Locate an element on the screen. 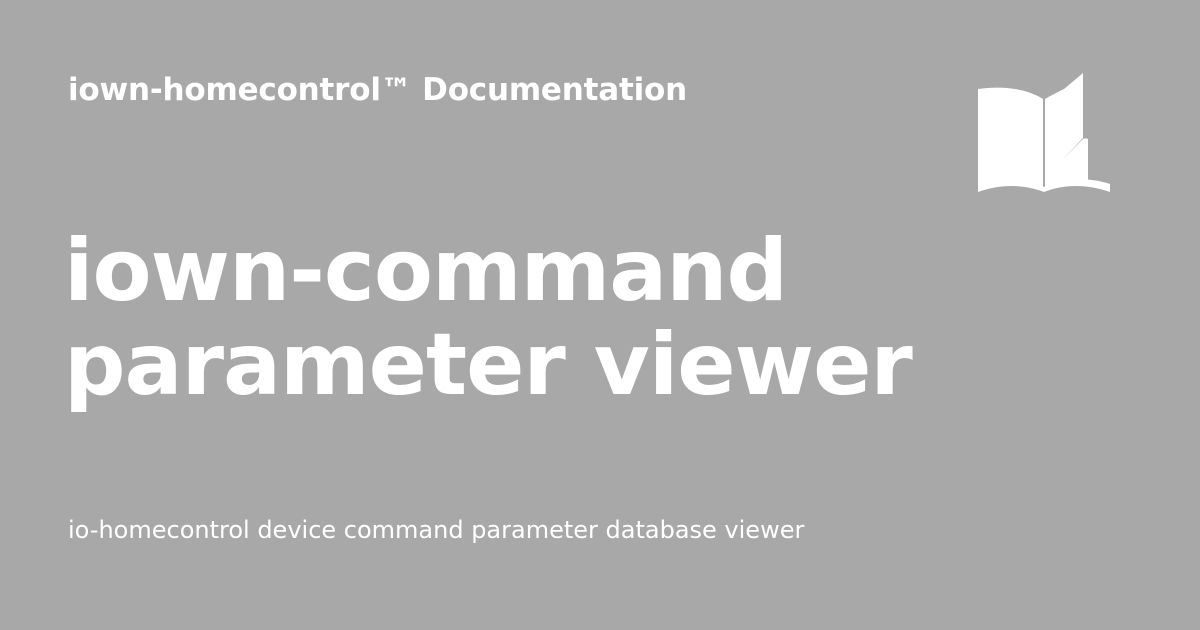 The width and height of the screenshot is (1200, 630). book-open-icon-svg is located at coordinates (1044, 132).